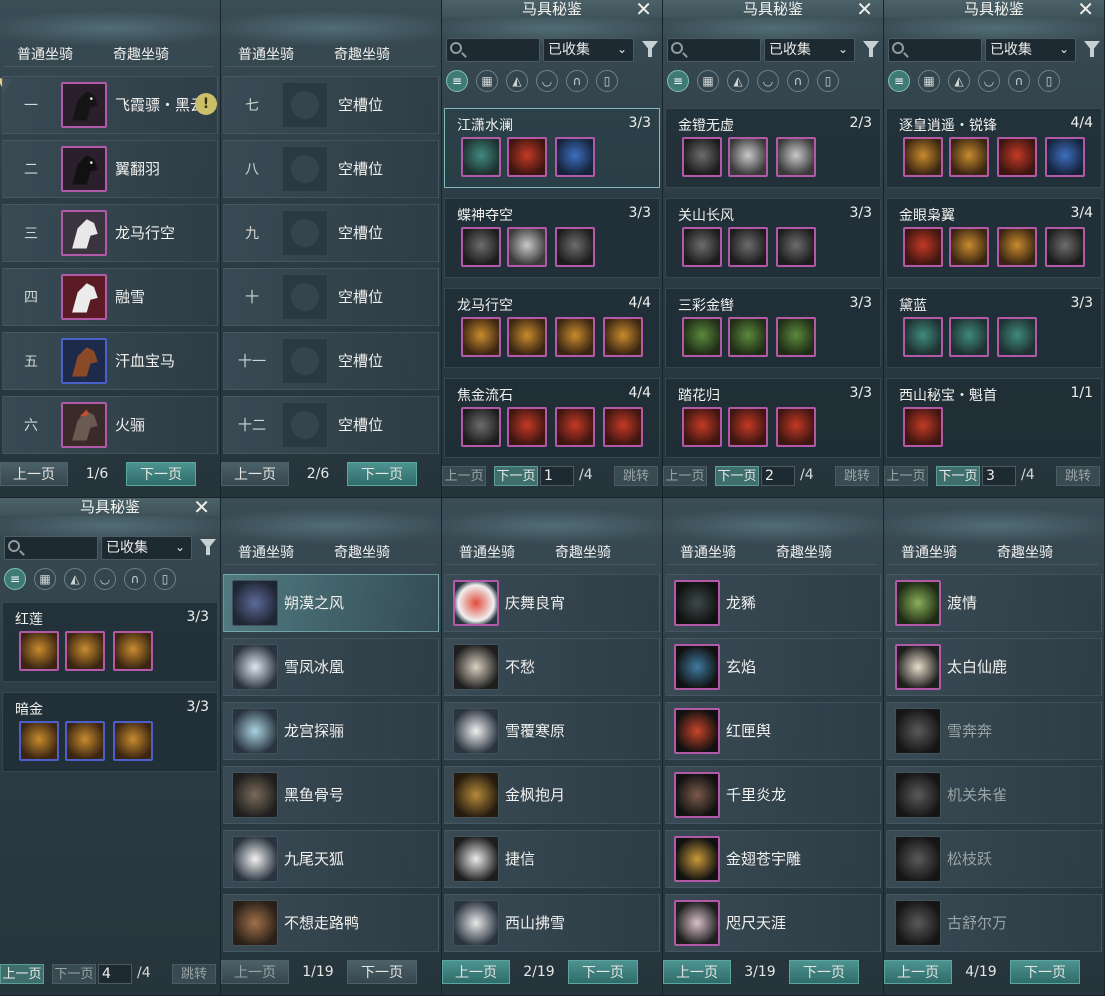  What do you see at coordinates (552, 859) in the screenshot?
I see `mount-row: 捷信` at bounding box center [552, 859].